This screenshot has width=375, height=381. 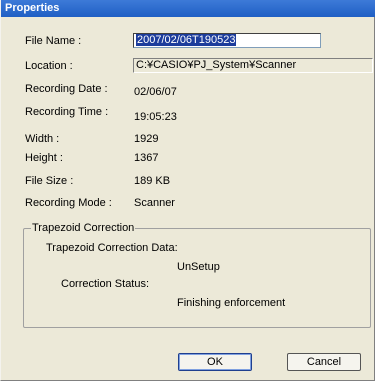 I want to click on recording-date-label: Recording Date :, so click(x=66, y=89).